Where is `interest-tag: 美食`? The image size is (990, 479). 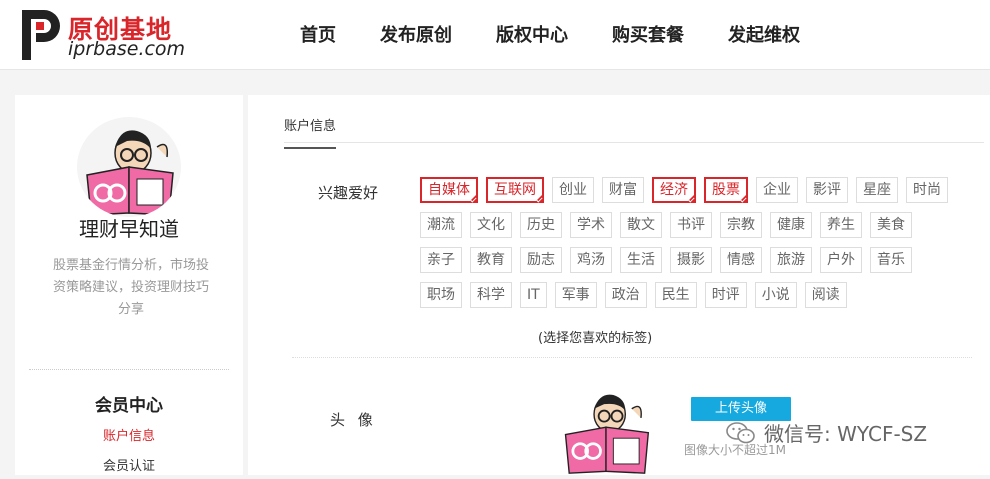 interest-tag: 美食 is located at coordinates (891, 225).